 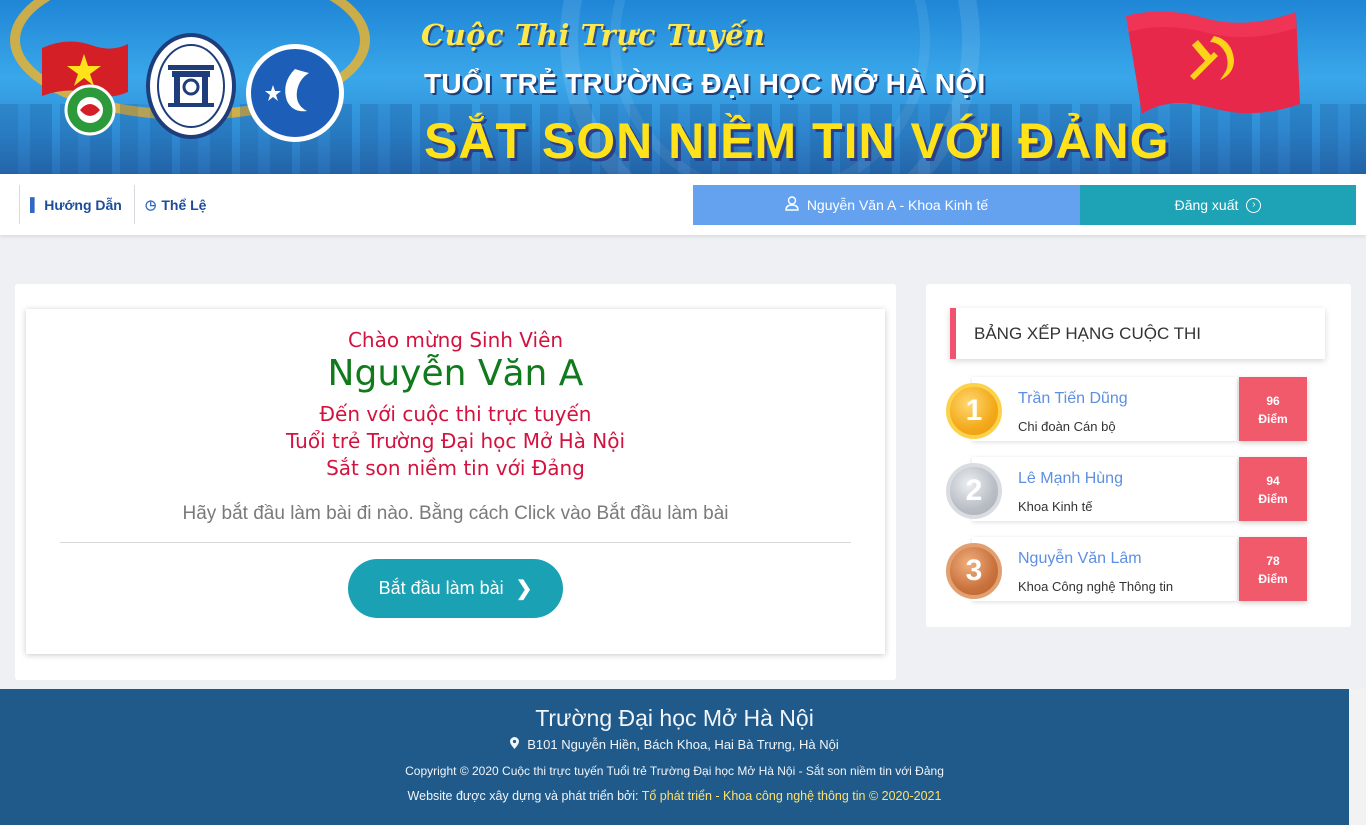 I want to click on welcome-line-slogan: Sắt son niềm tin với Đảng, so click(x=455, y=468).